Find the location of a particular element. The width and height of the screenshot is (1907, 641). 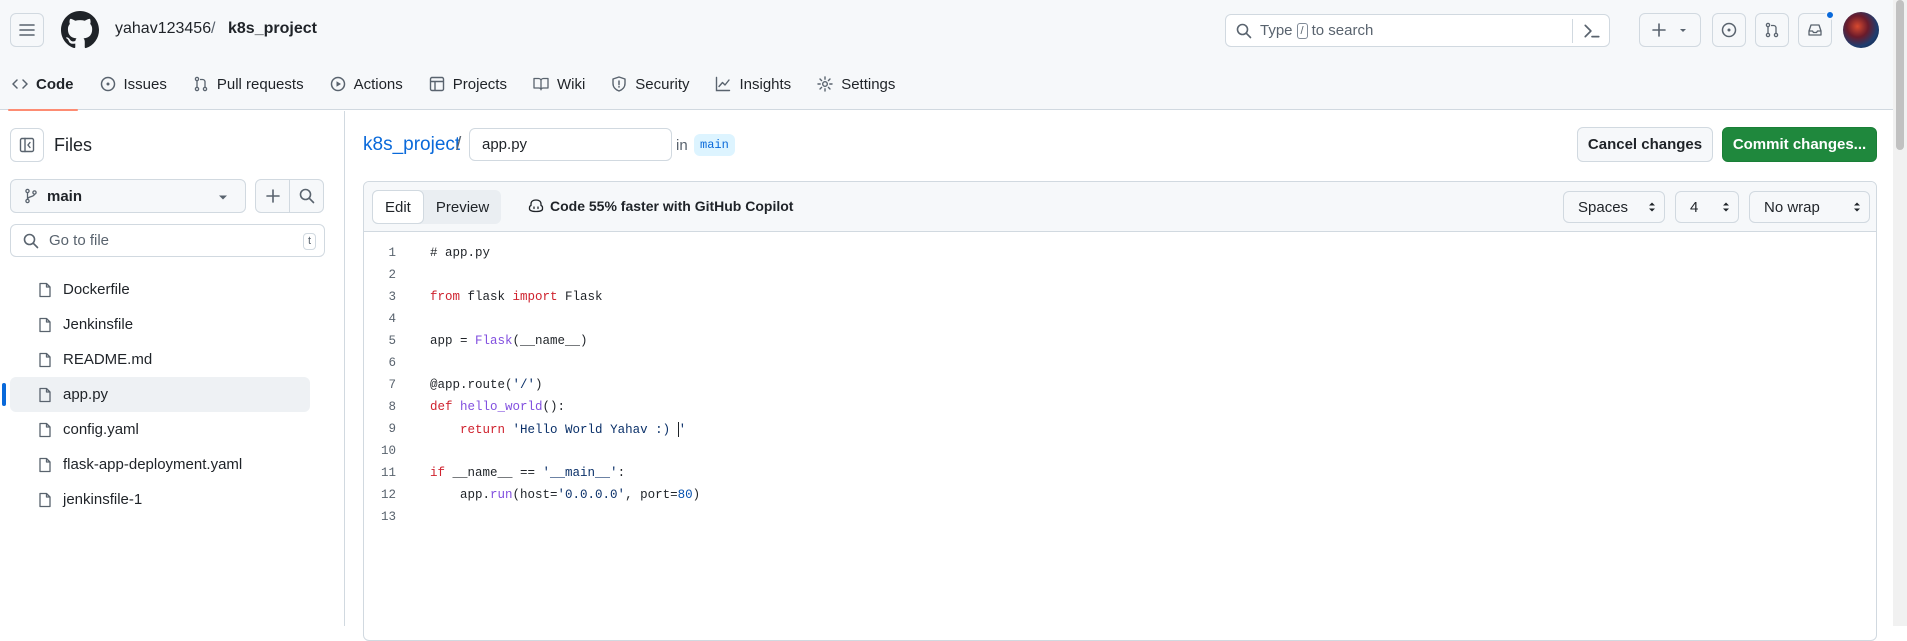

code-line: 11 if __name__ == '__main__': is located at coordinates (532, 473).